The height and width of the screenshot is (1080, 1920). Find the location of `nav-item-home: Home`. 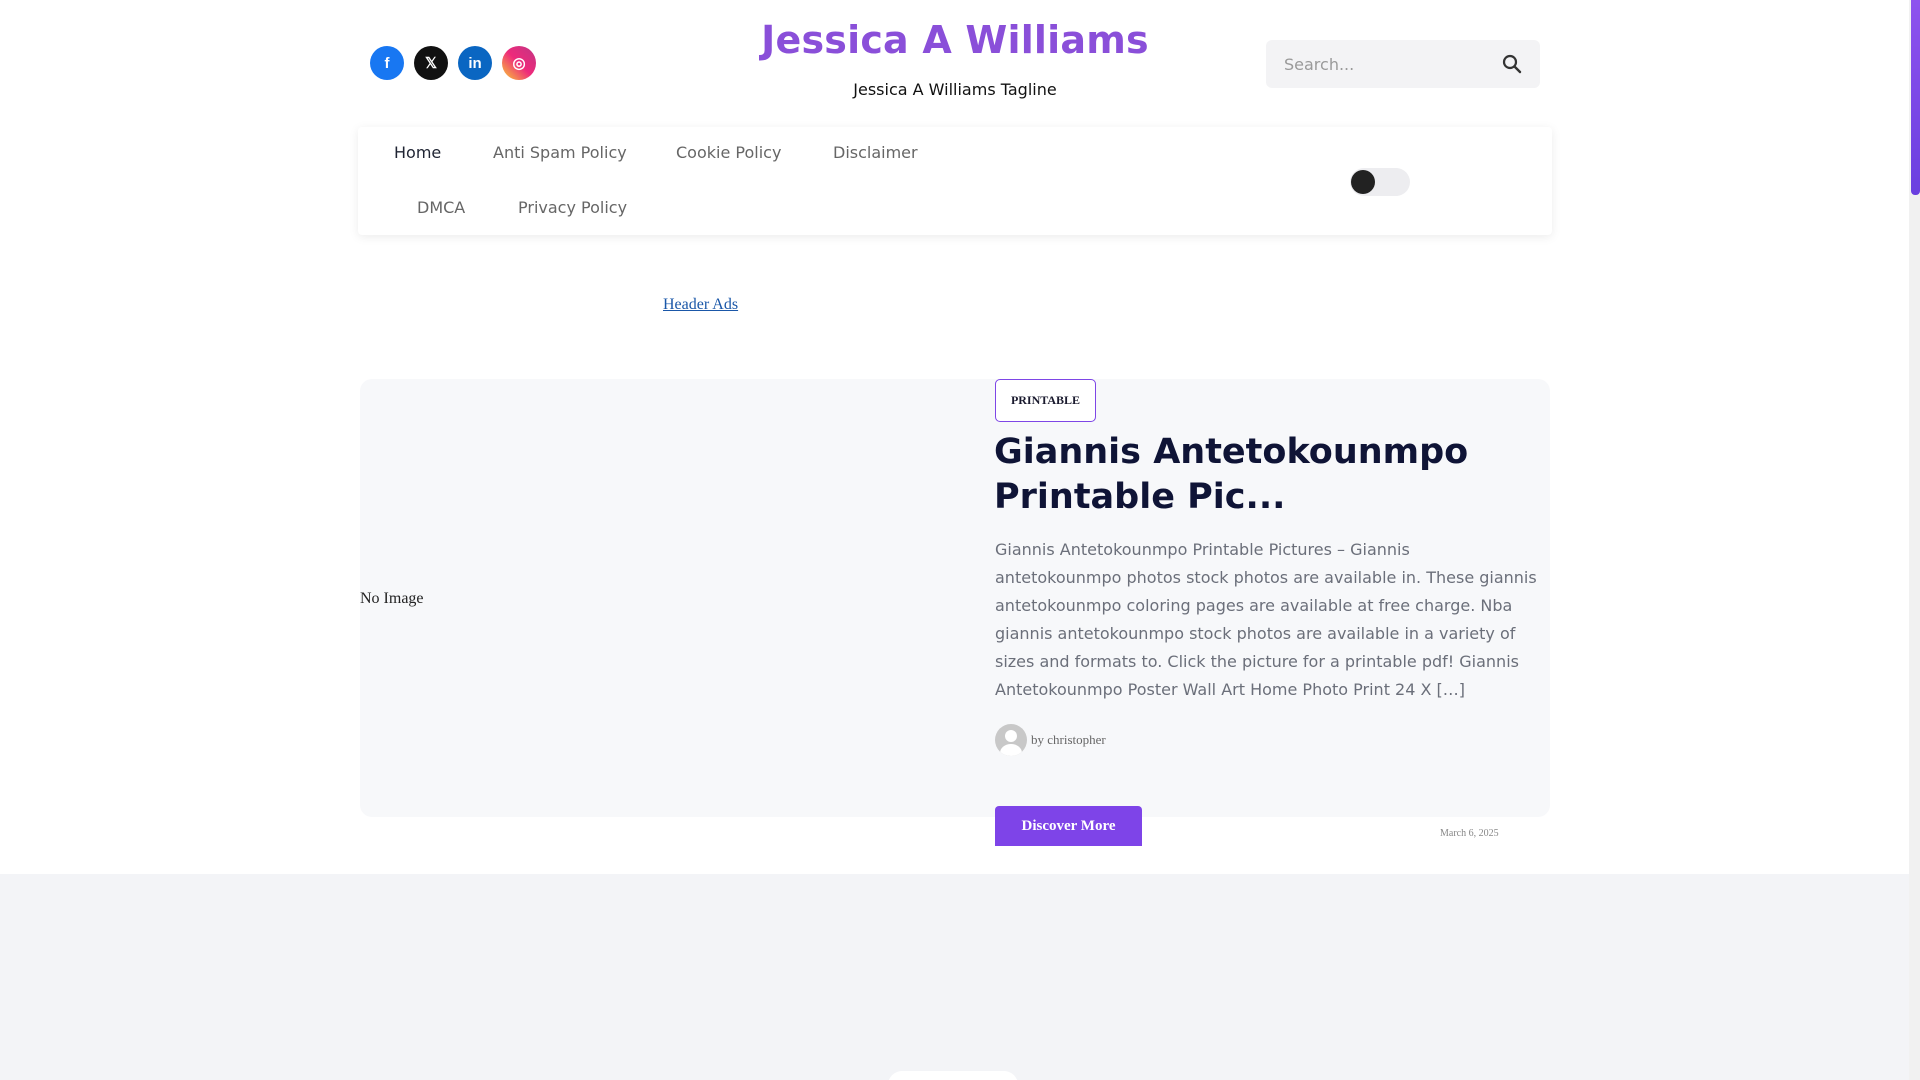

nav-item-home: Home is located at coordinates (417, 152).